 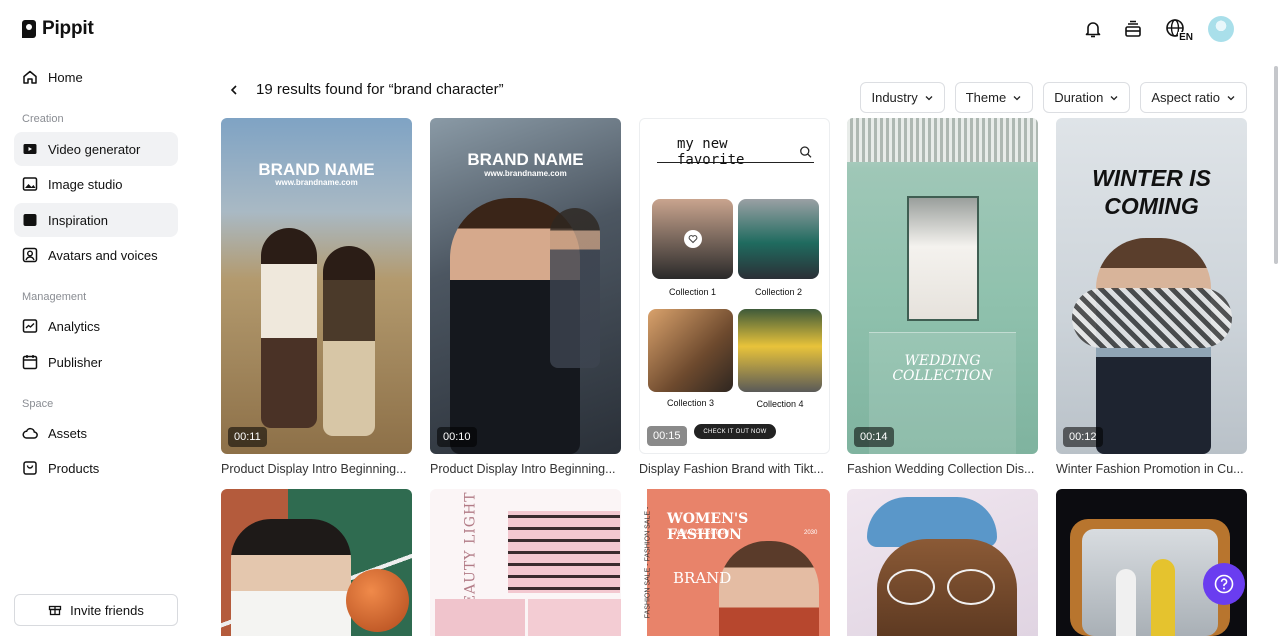 What do you see at coordinates (693, 239) in the screenshot?
I see `heart-icon` at bounding box center [693, 239].